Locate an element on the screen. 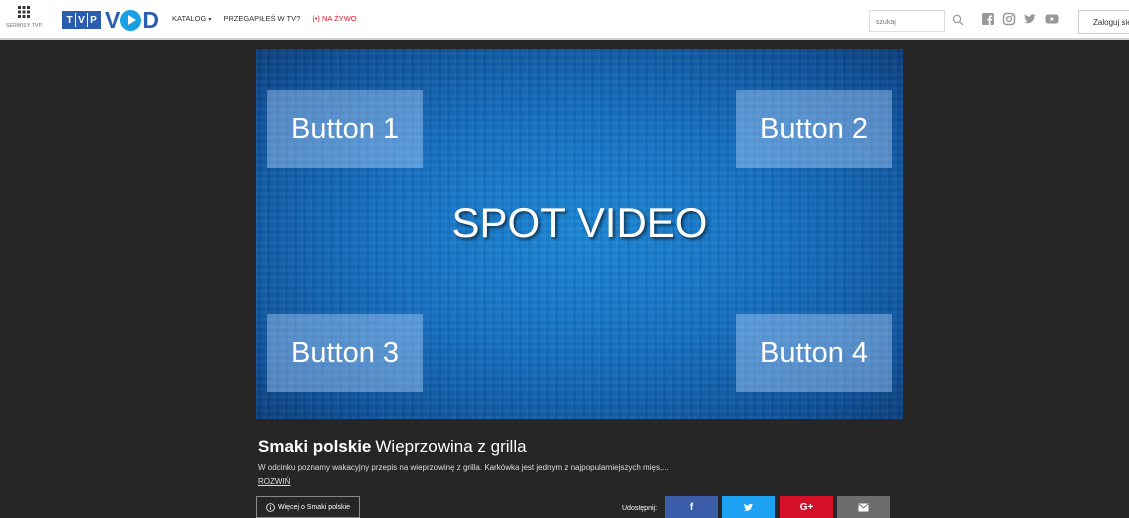 The height and width of the screenshot is (518, 1129). search-box is located at coordinates (907, 21).